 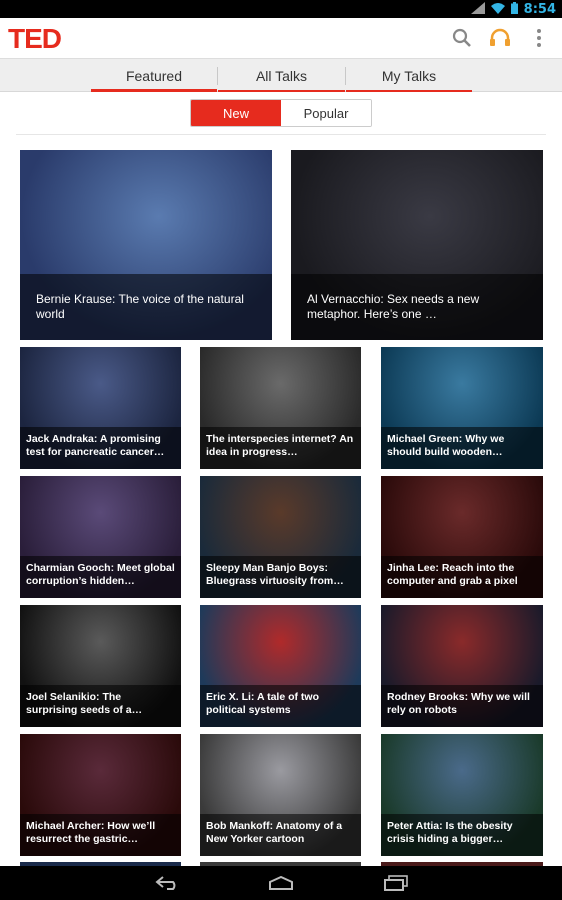 I want to click on tab-featured: Featured, so click(x=154, y=75).